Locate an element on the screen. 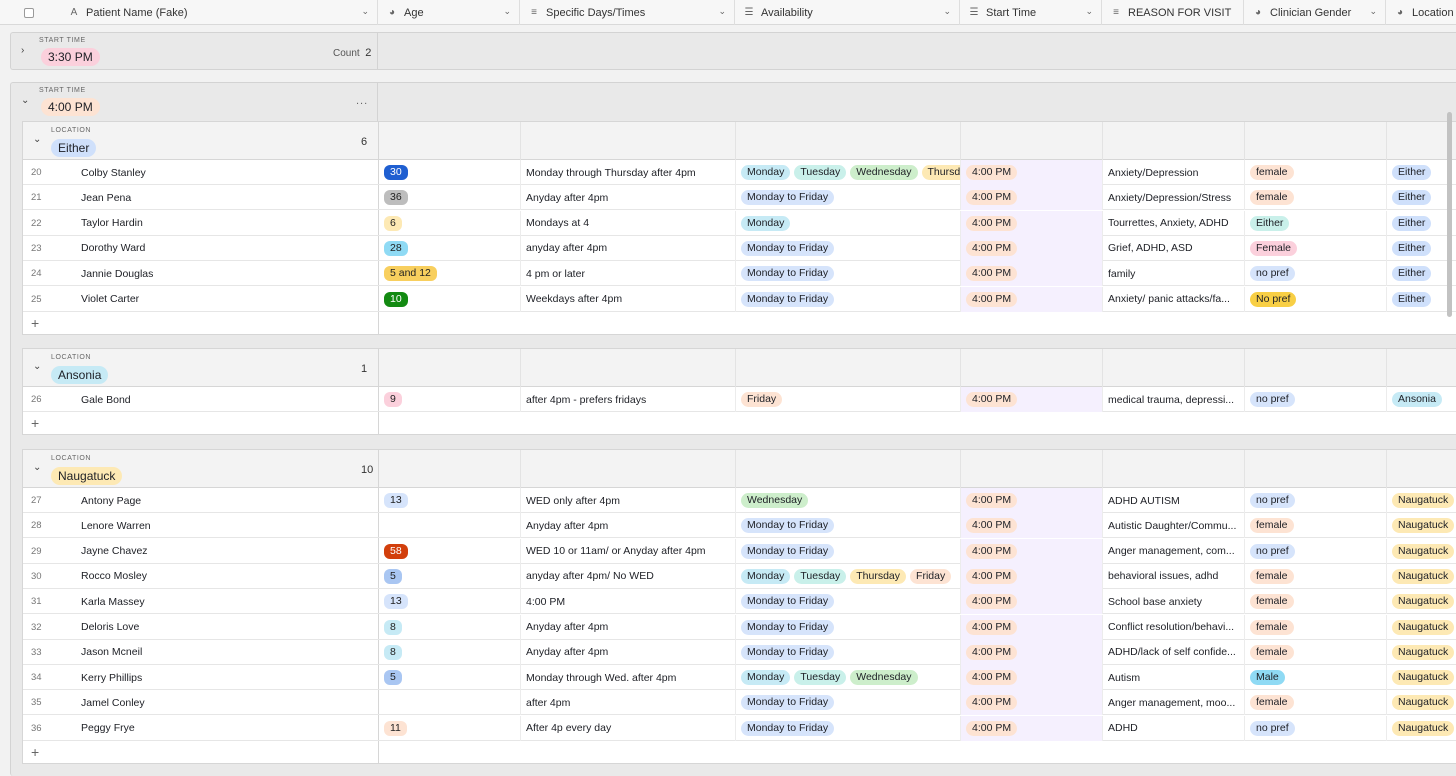 The height and width of the screenshot is (776, 1456). days-cell: 4:00 PM is located at coordinates (628, 602).